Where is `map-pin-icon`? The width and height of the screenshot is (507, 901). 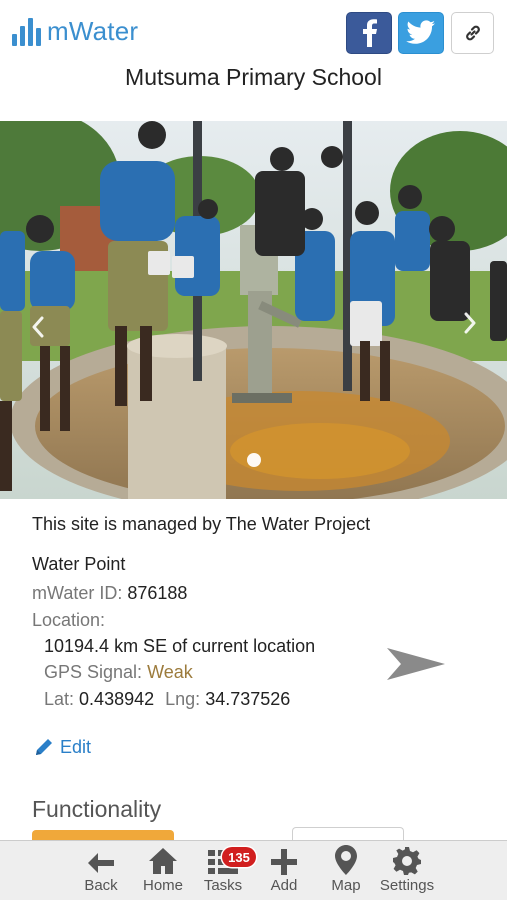
map-pin-icon is located at coordinates (346, 860).